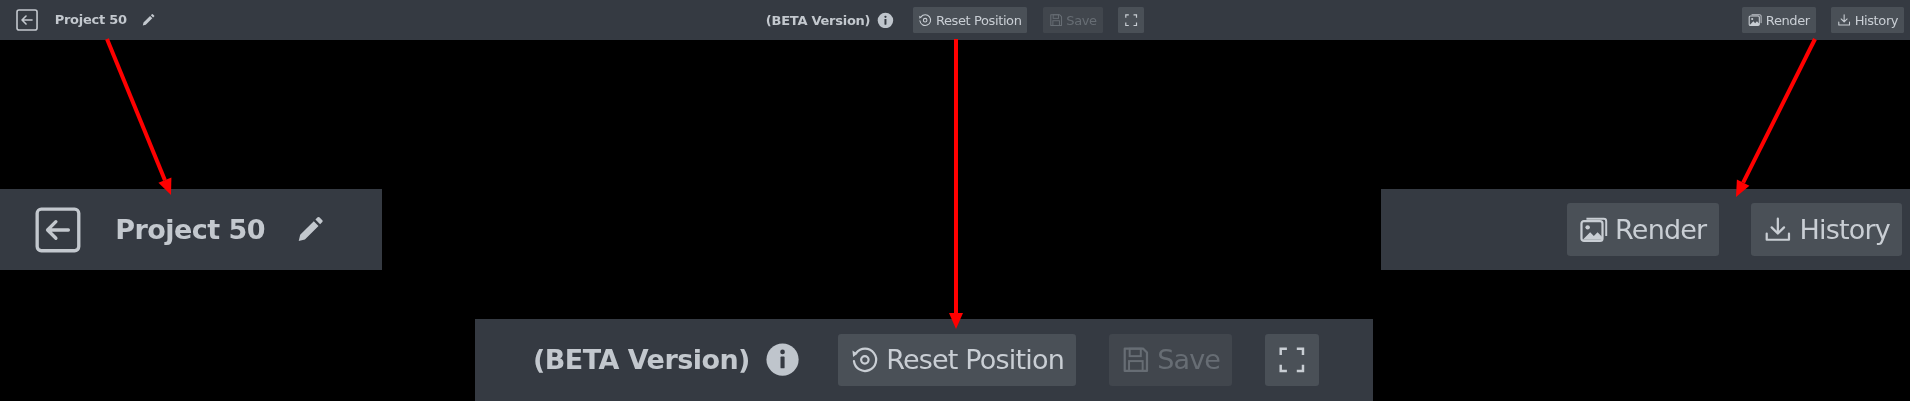 This screenshot has height=401, width=1910. I want to click on image-icon, so click(1755, 20).